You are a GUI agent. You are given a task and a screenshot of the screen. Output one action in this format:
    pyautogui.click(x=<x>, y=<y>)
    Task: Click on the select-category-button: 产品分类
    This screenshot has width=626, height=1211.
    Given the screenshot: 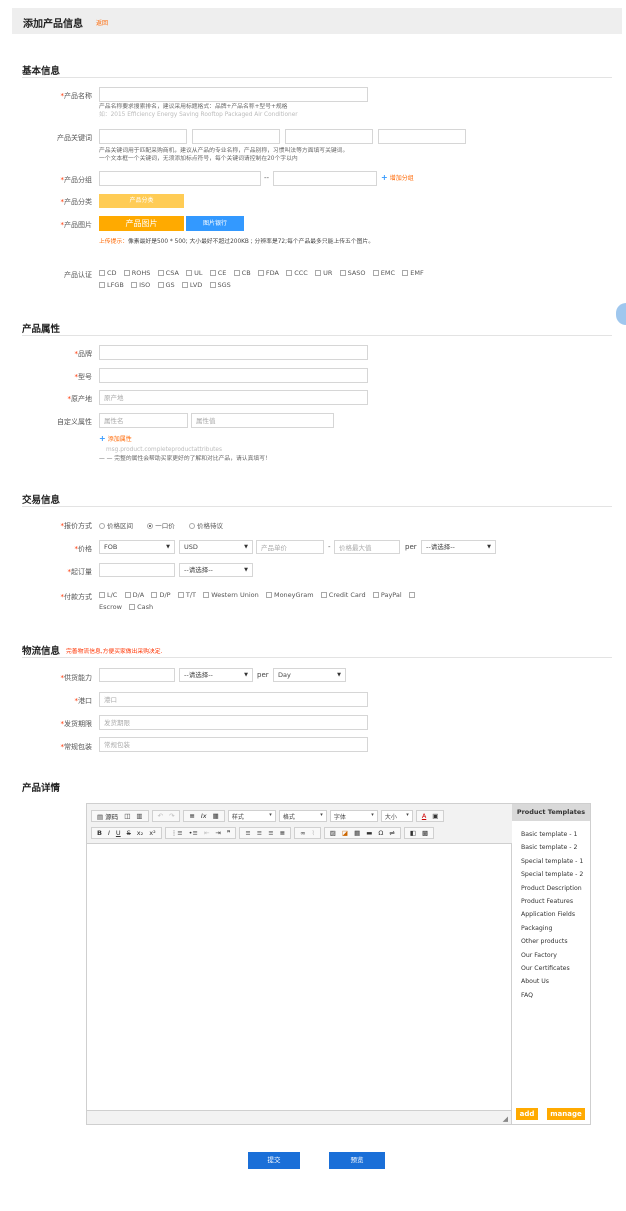 What is the action you would take?
    pyautogui.click(x=141, y=201)
    